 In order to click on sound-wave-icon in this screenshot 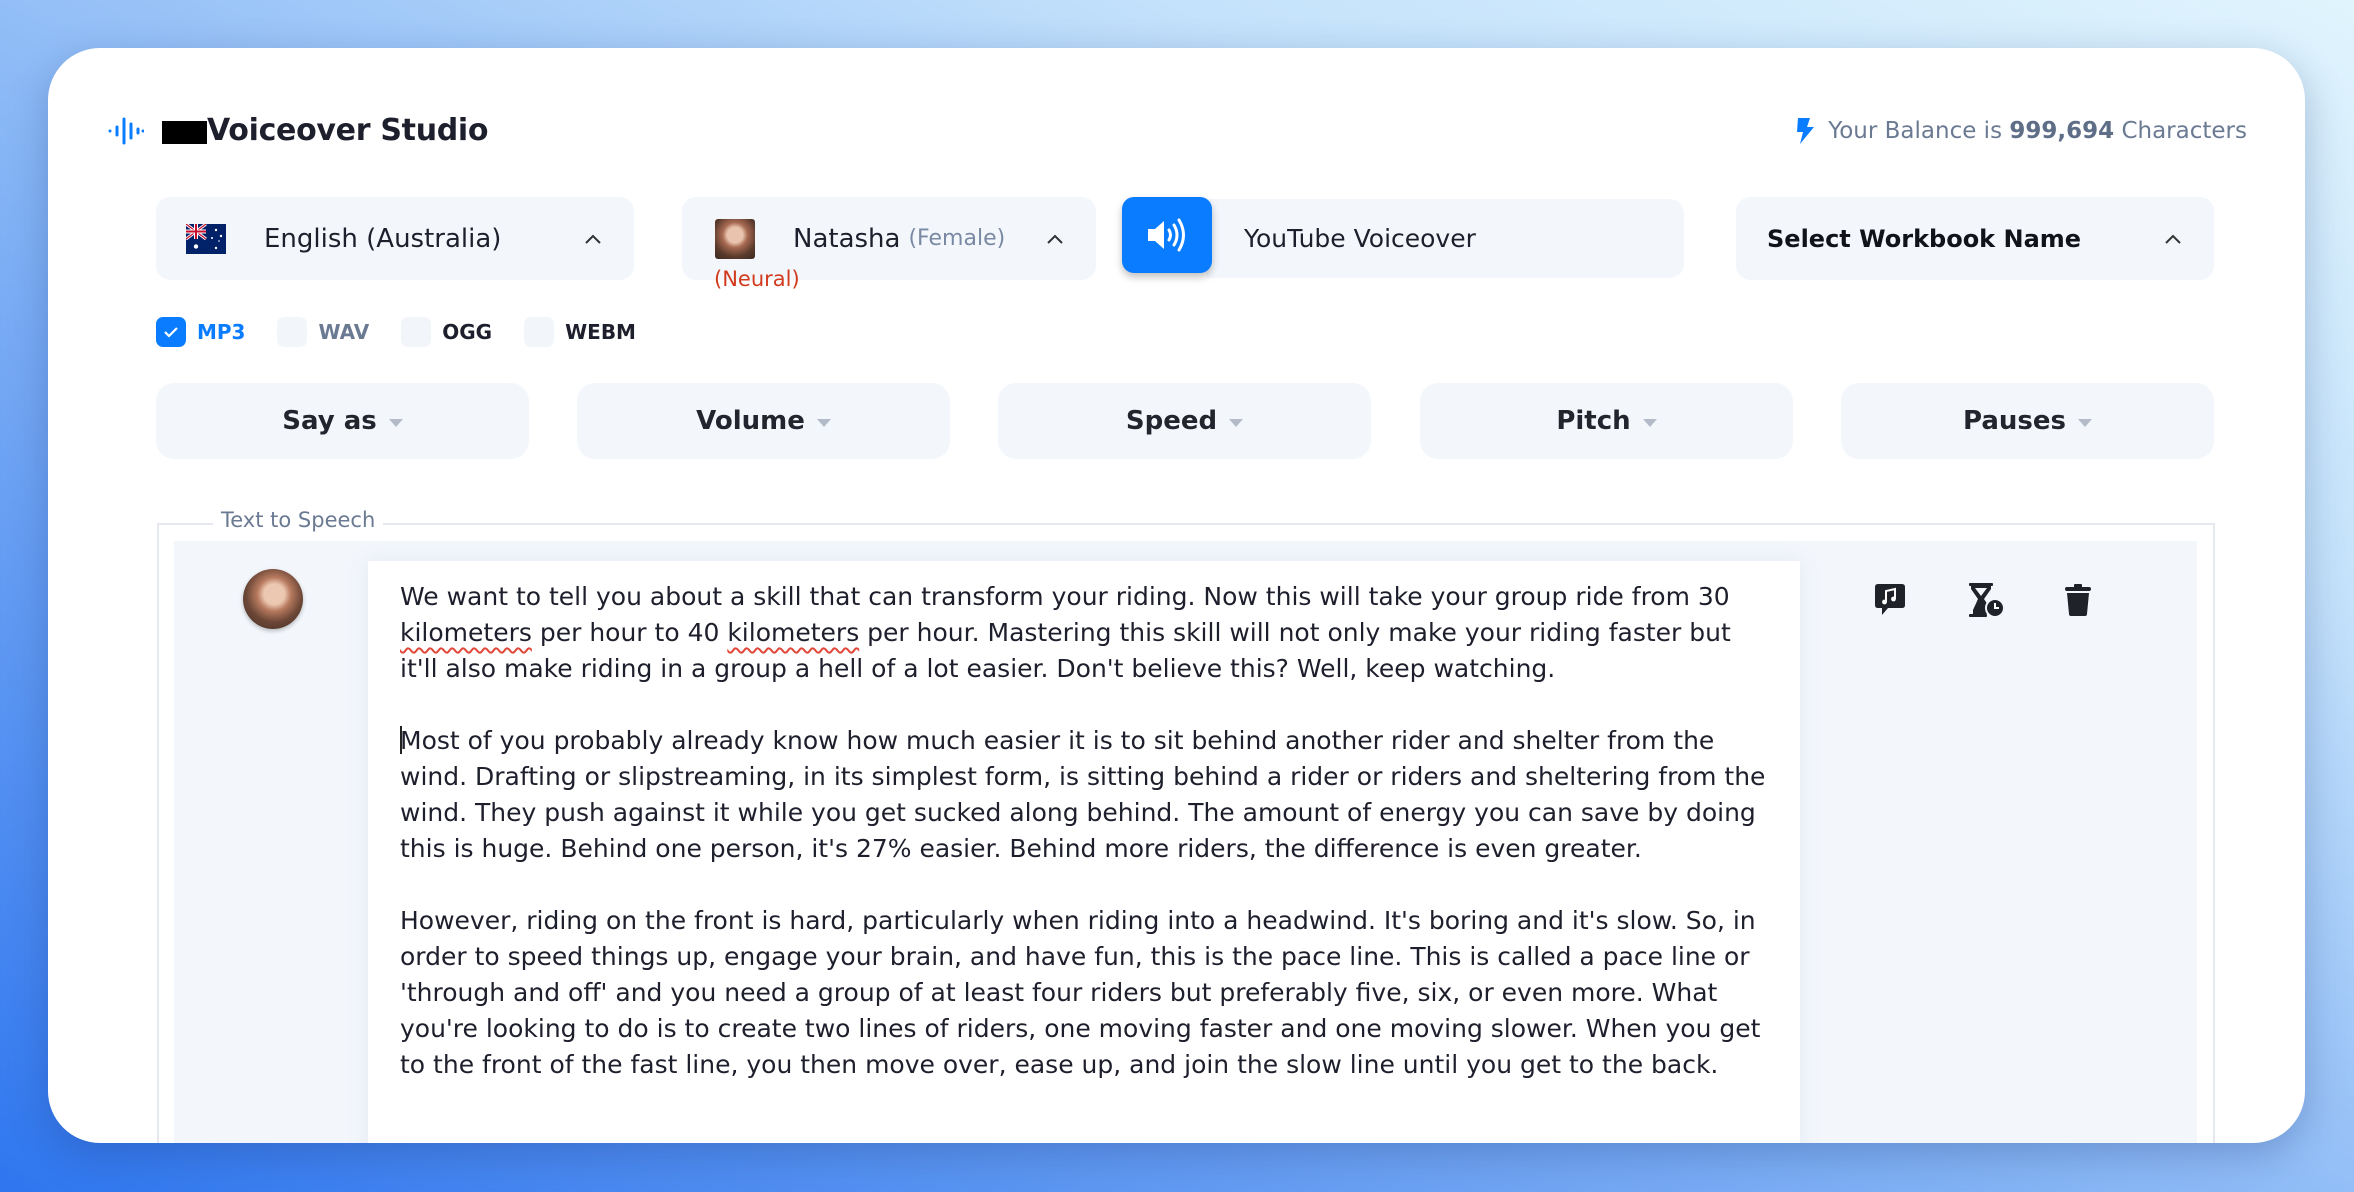, I will do `click(126, 131)`.